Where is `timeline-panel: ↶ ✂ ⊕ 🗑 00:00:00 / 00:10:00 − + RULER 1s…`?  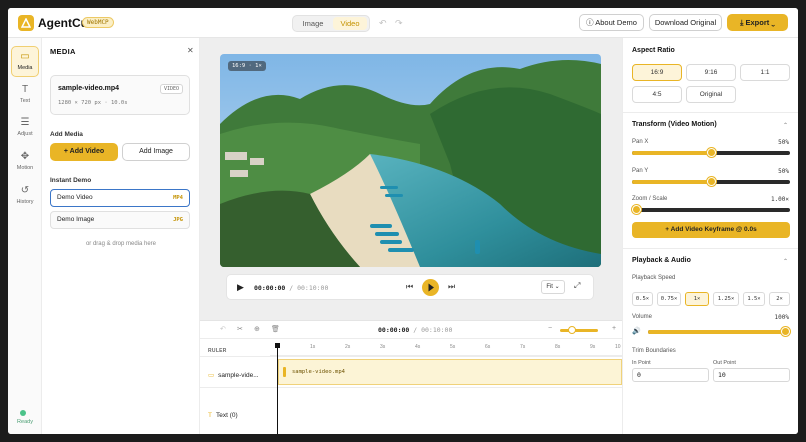 timeline-panel: ↶ ✂ ⊕ 🗑 00:00:00 / 00:10:00 − + RULER 1s… is located at coordinates (411, 377).